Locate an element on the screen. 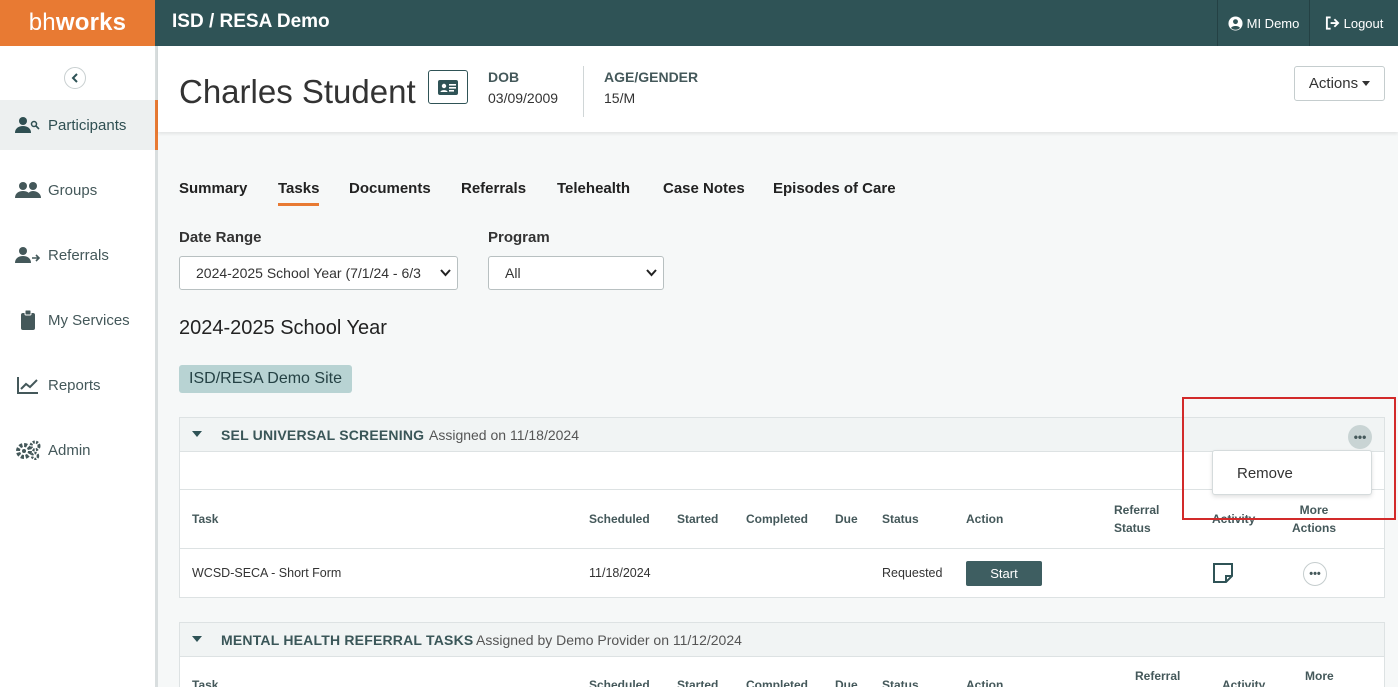 Image resolution: width=1398 pixels, height=687 pixels. tab-episodes-of-care: Episodes of Care is located at coordinates (834, 188).